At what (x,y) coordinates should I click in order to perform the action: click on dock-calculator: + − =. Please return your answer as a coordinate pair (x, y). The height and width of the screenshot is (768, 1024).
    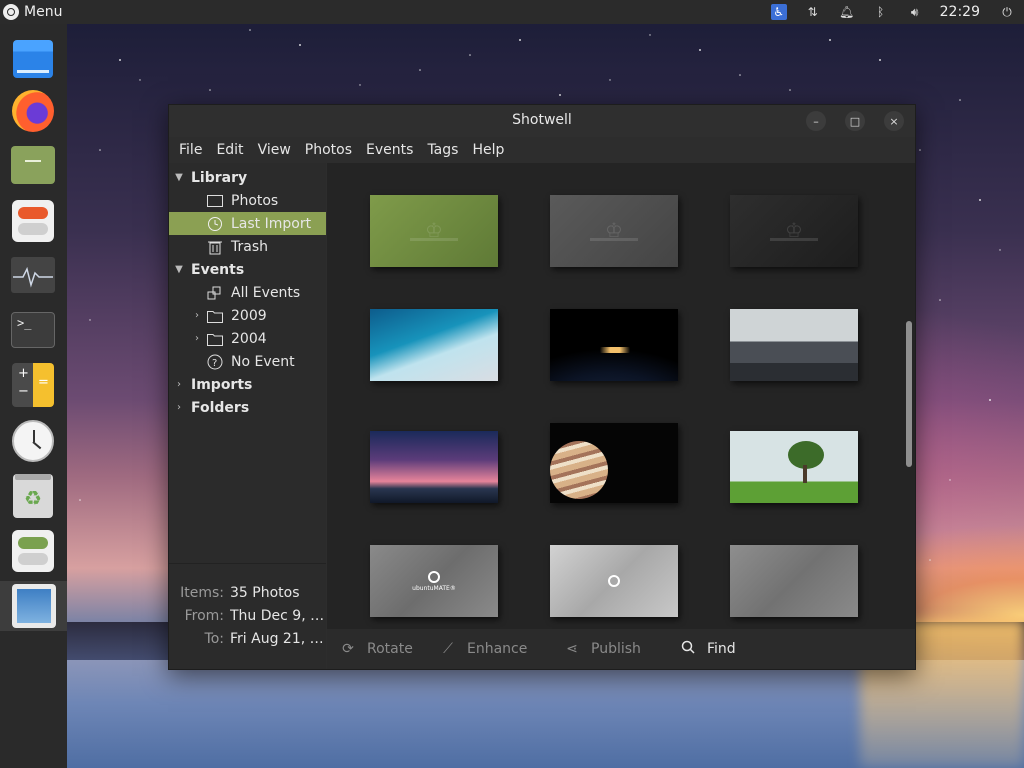
    Looking at the image, I should click on (33, 385).